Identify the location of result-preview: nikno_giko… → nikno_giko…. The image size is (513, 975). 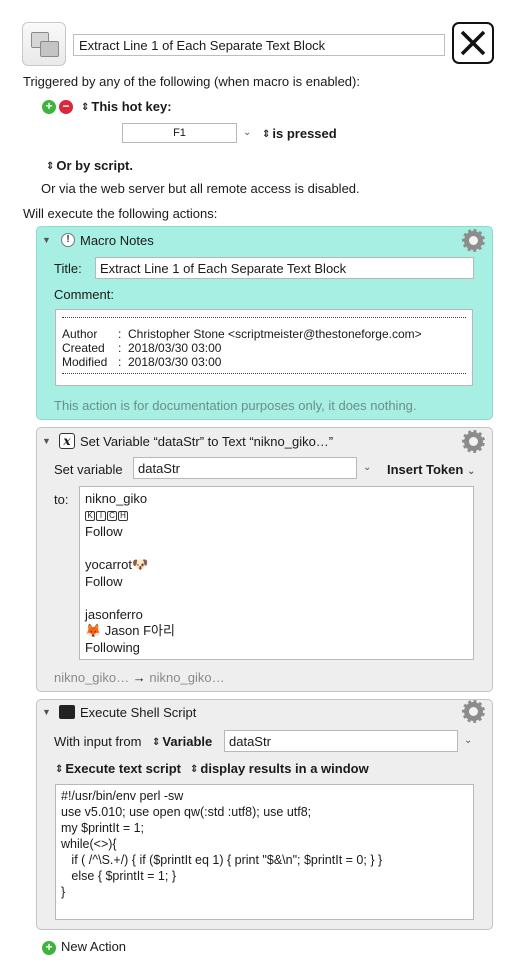
(139, 677).